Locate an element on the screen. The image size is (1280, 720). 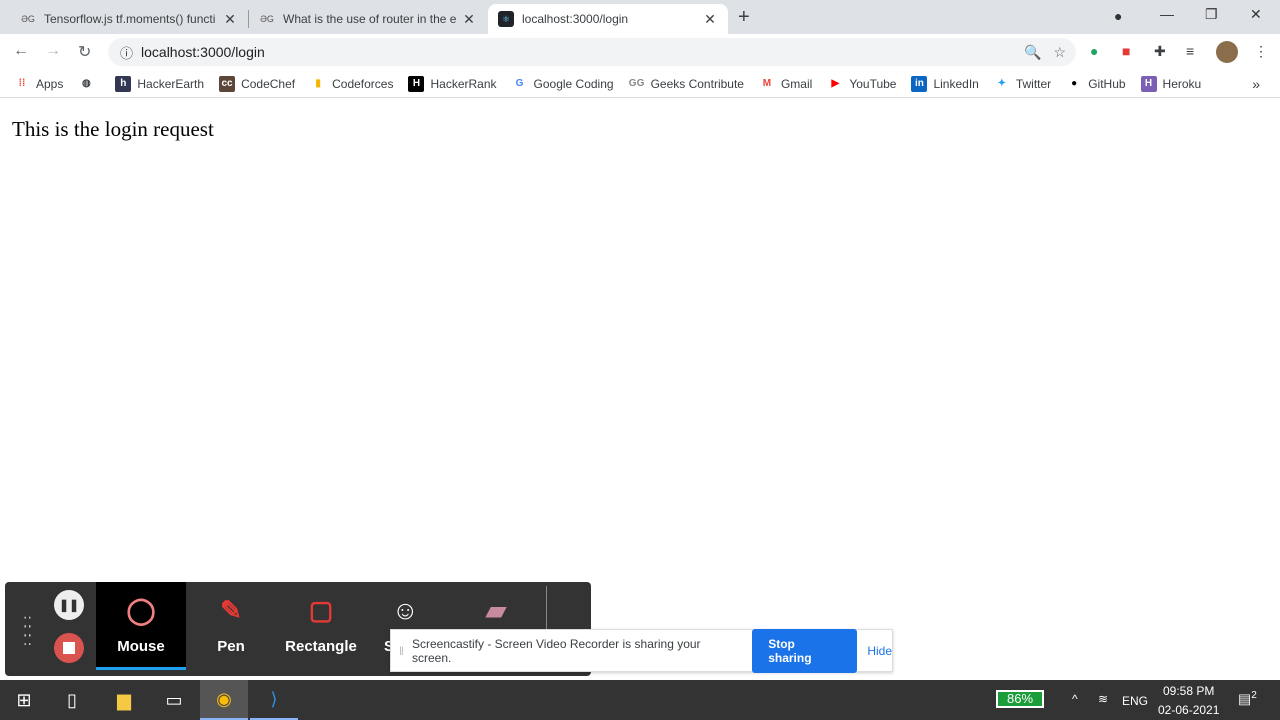
react-icon: ⚛ is located at coordinates (506, 19).